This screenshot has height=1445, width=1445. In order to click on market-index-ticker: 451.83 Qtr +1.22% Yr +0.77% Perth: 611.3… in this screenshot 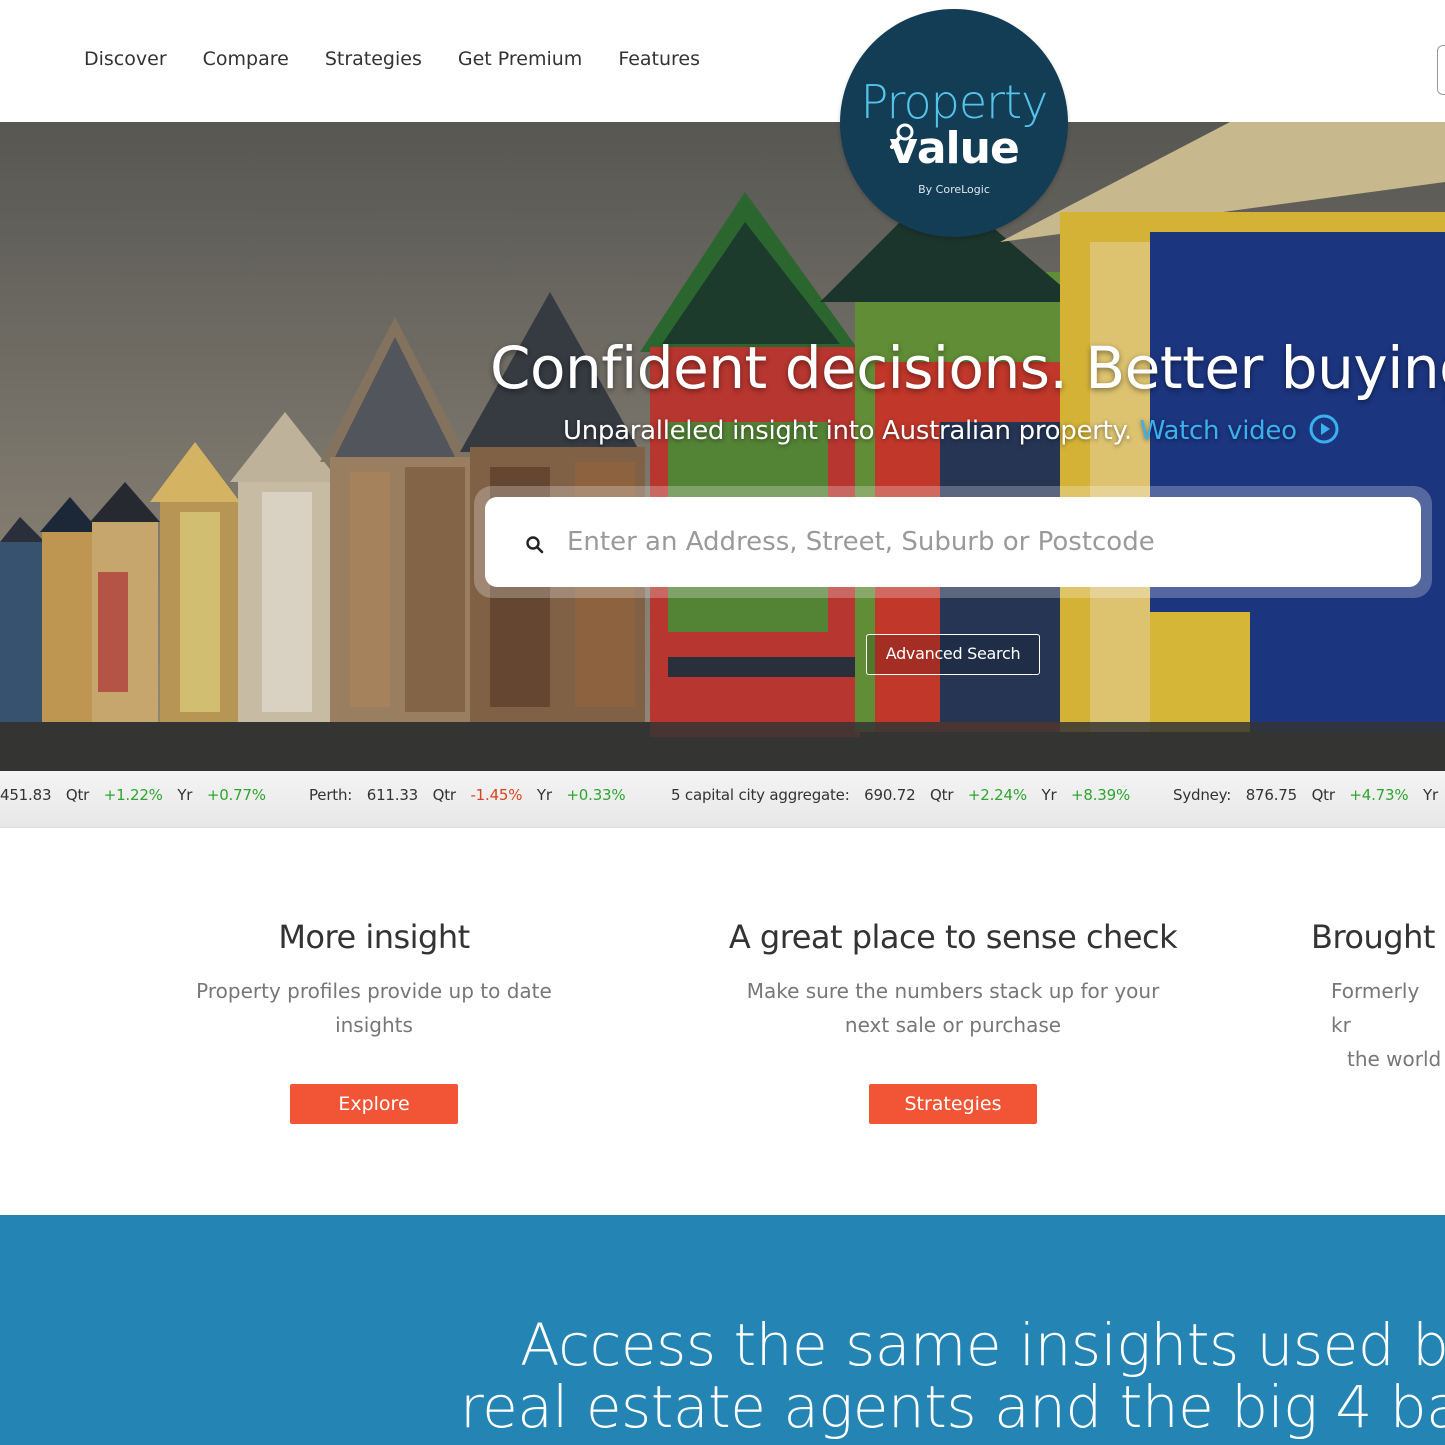, I will do `click(722, 799)`.